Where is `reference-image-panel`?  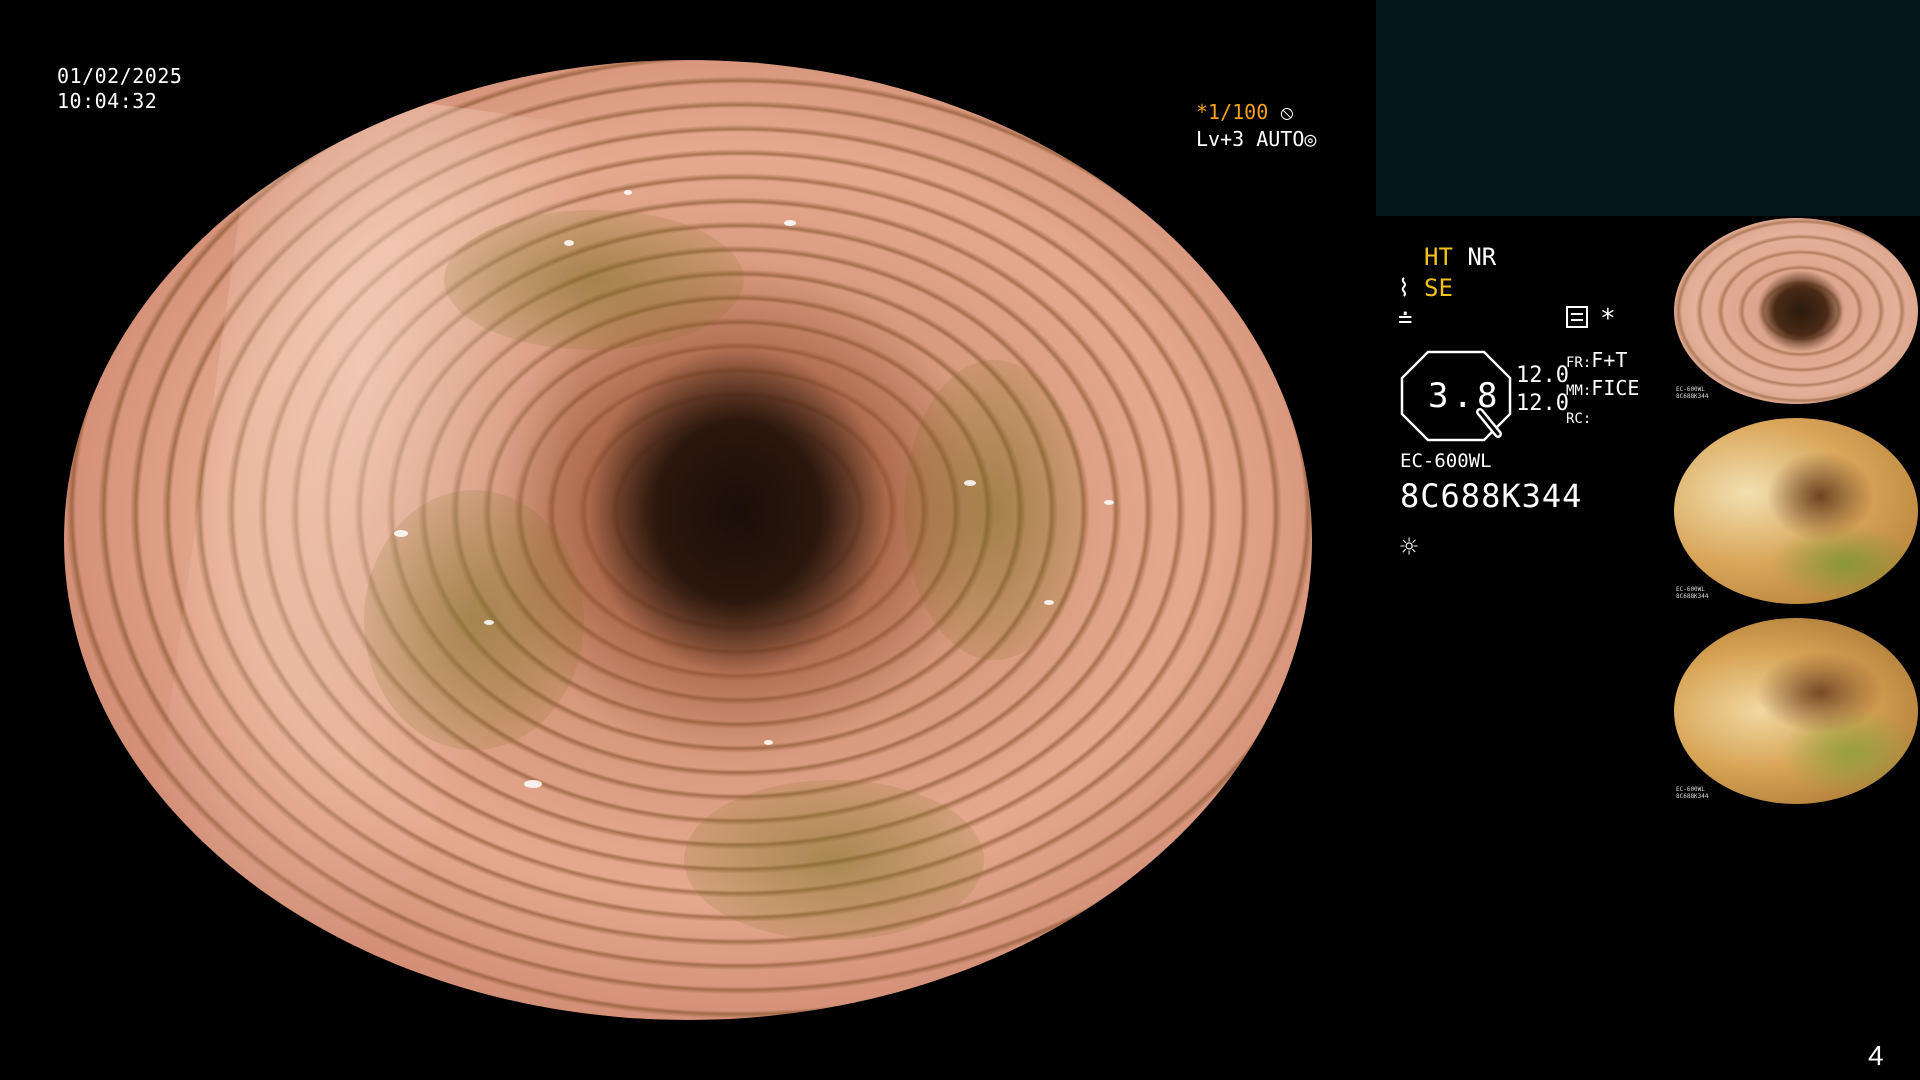
reference-image-panel is located at coordinates (1648, 108).